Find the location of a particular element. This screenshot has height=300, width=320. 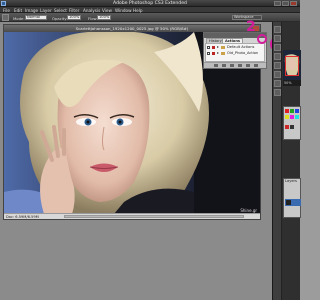

new-action-icon is located at coordinates (248, 65).